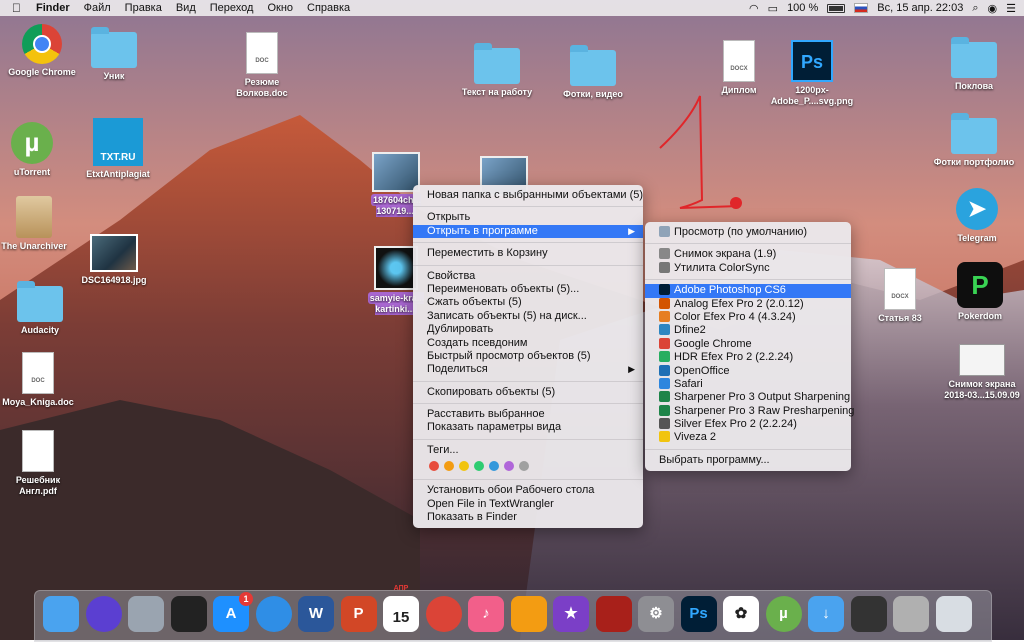  Describe the element at coordinates (188, 614) in the screenshot. I see `dock-activity-icon` at that location.